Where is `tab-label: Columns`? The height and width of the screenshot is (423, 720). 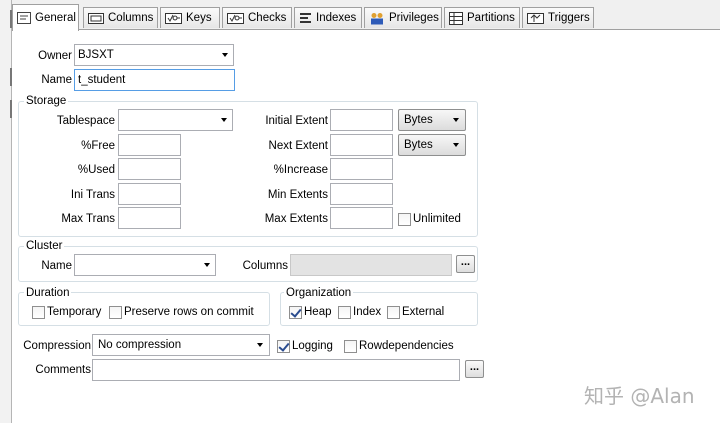
tab-label: Columns is located at coordinates (131, 18).